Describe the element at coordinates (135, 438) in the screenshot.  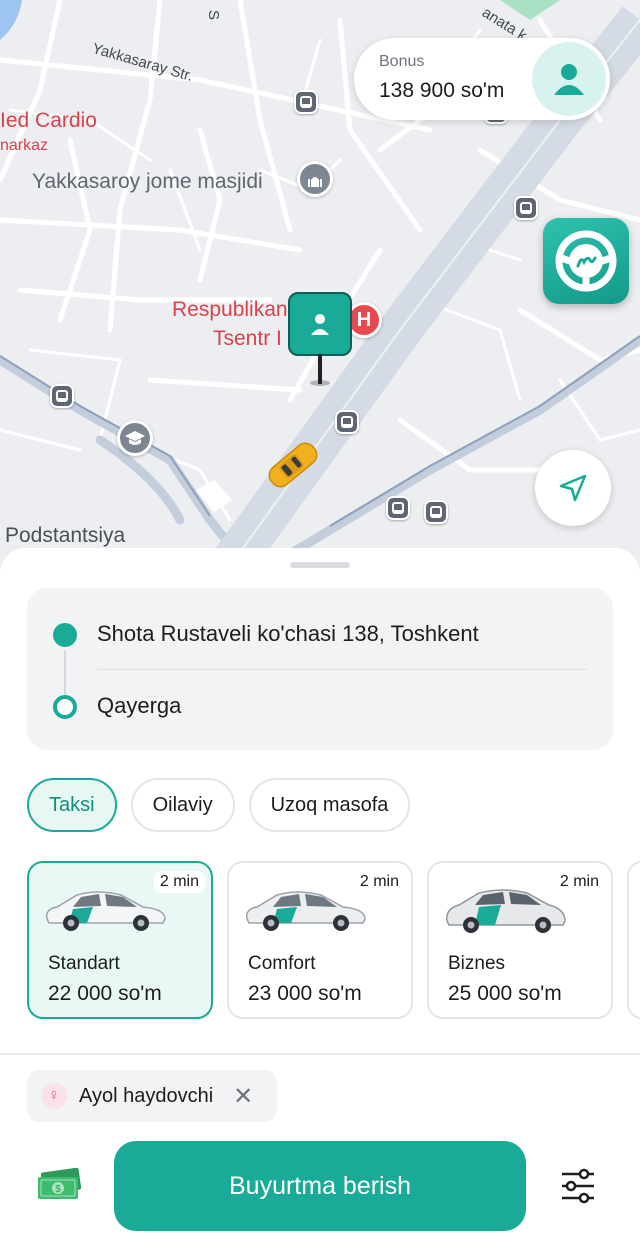
I see `school-icon` at that location.